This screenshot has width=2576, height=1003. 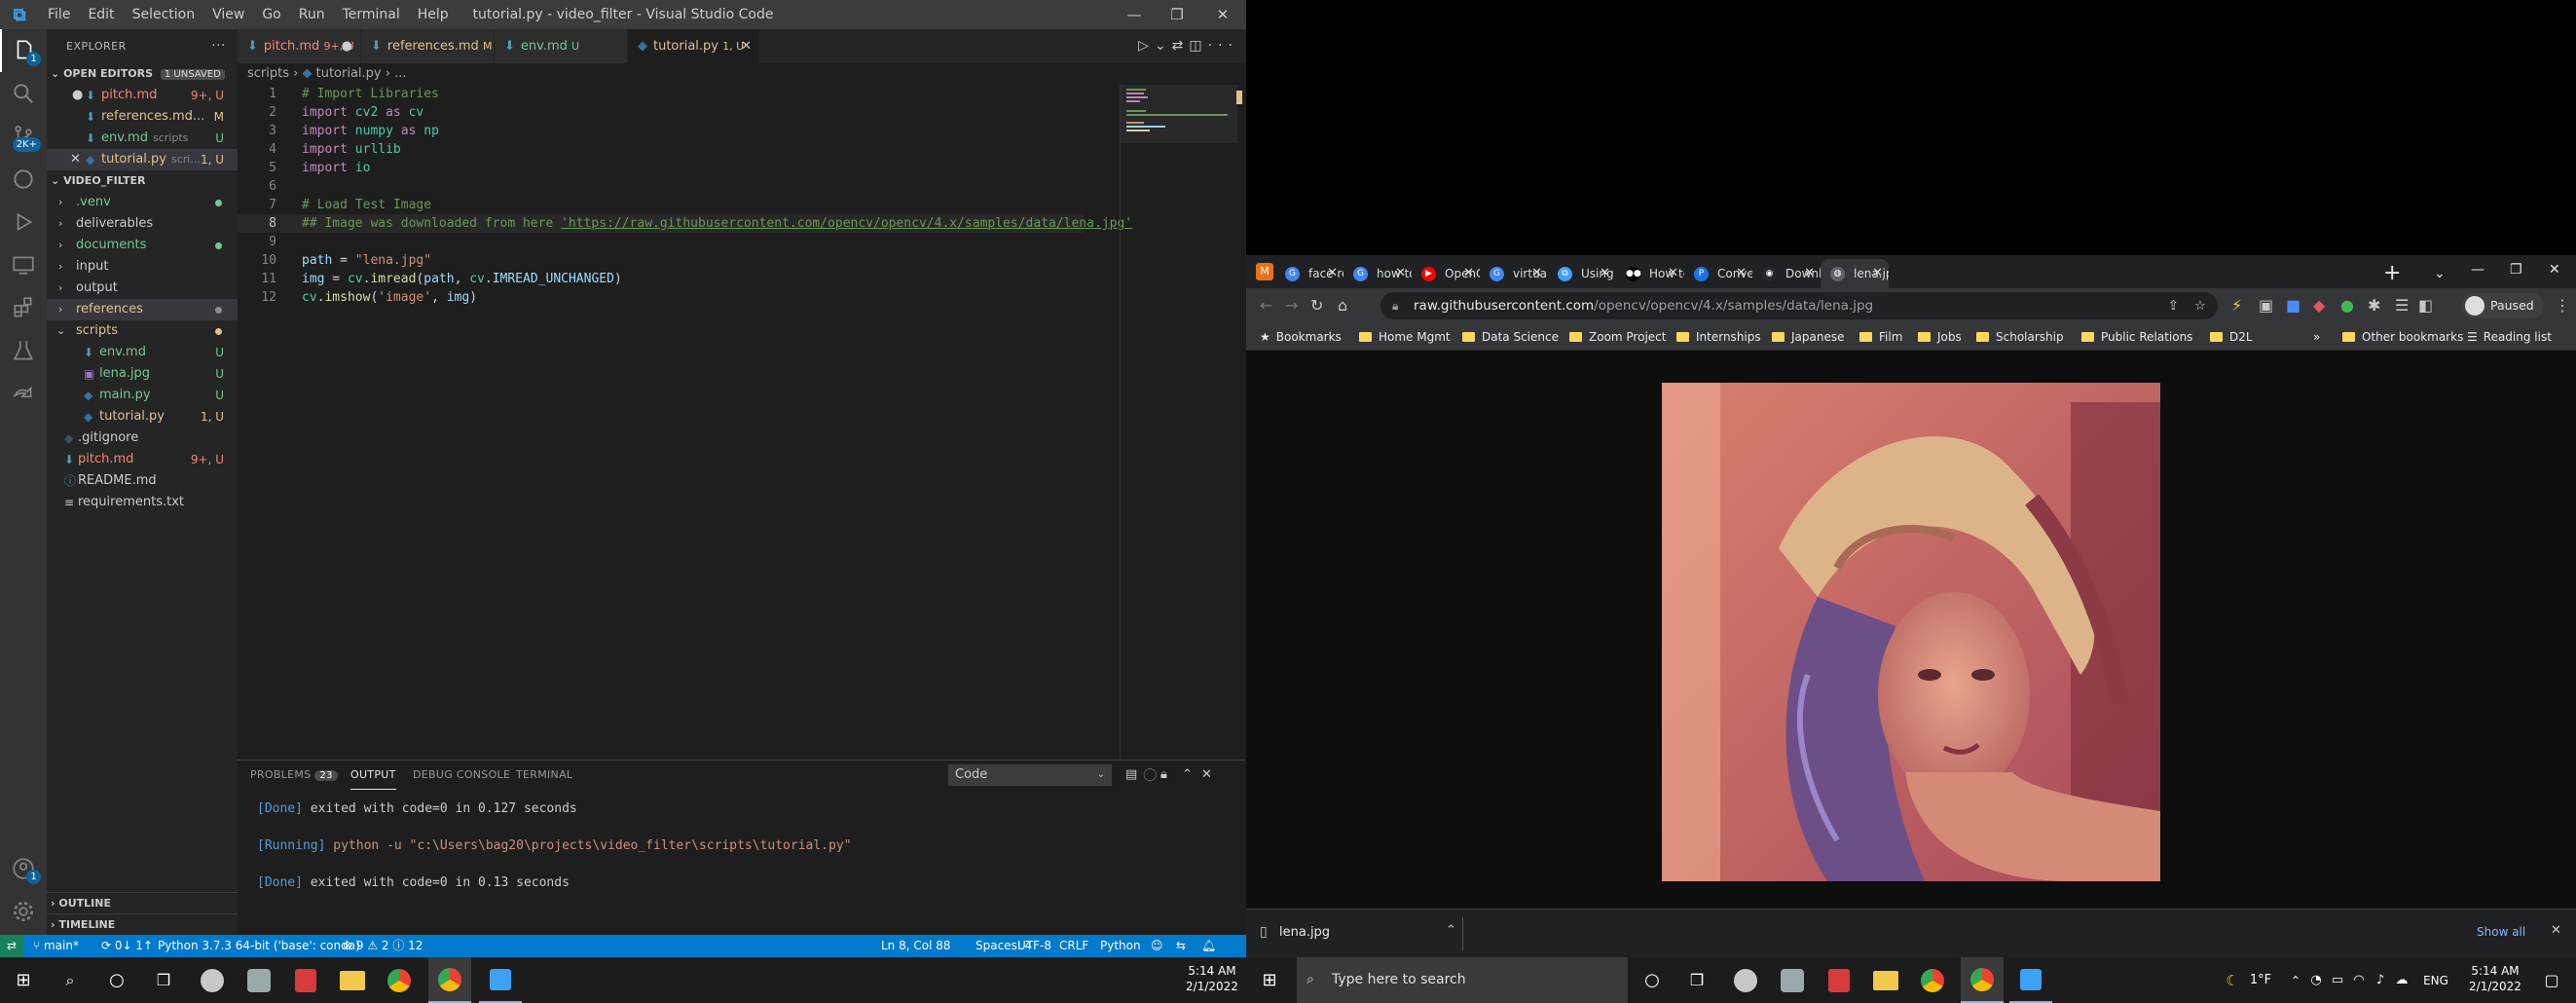 What do you see at coordinates (142, 352) in the screenshot?
I see `tree-item: ⬇ env.md U` at bounding box center [142, 352].